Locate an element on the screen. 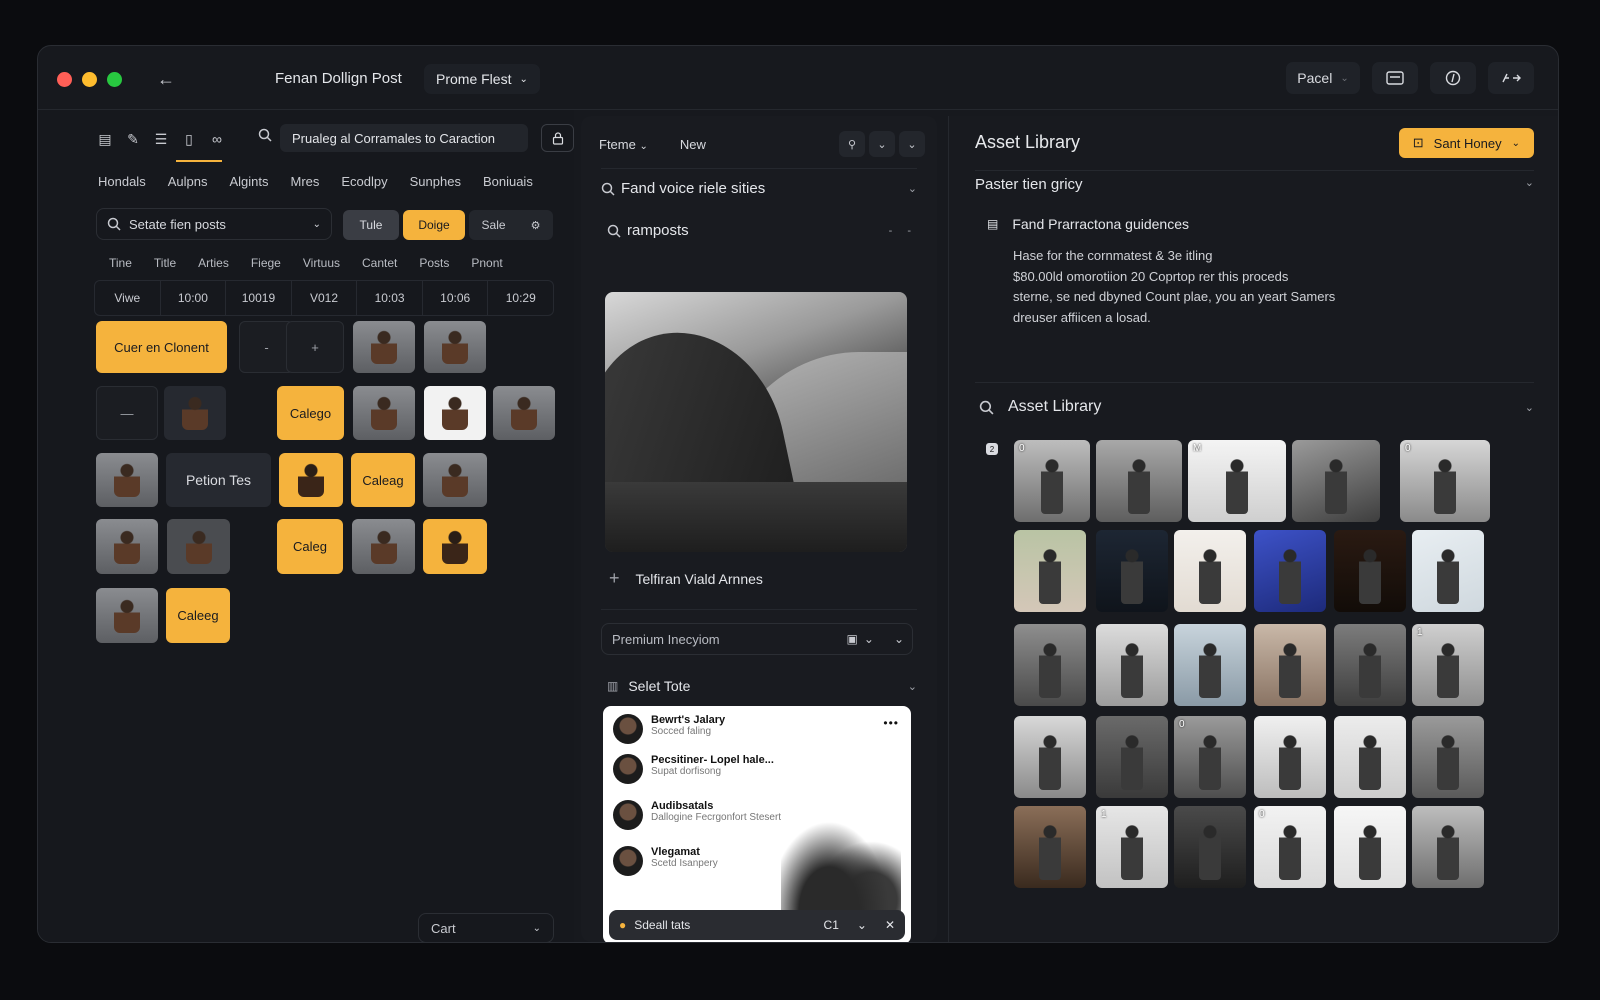  select-tote-header: ▥ Selet Tote ⌄ is located at coordinates (762, 686).